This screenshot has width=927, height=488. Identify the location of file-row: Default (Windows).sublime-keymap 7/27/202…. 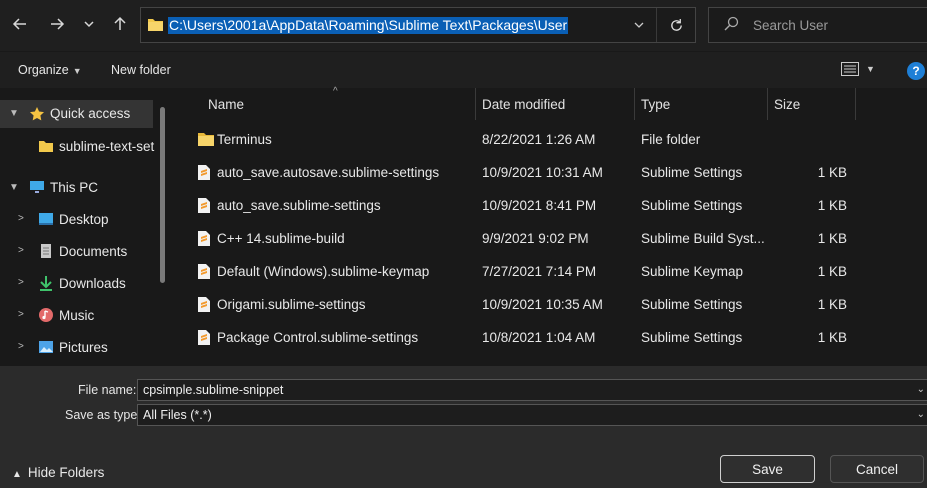
(551, 271).